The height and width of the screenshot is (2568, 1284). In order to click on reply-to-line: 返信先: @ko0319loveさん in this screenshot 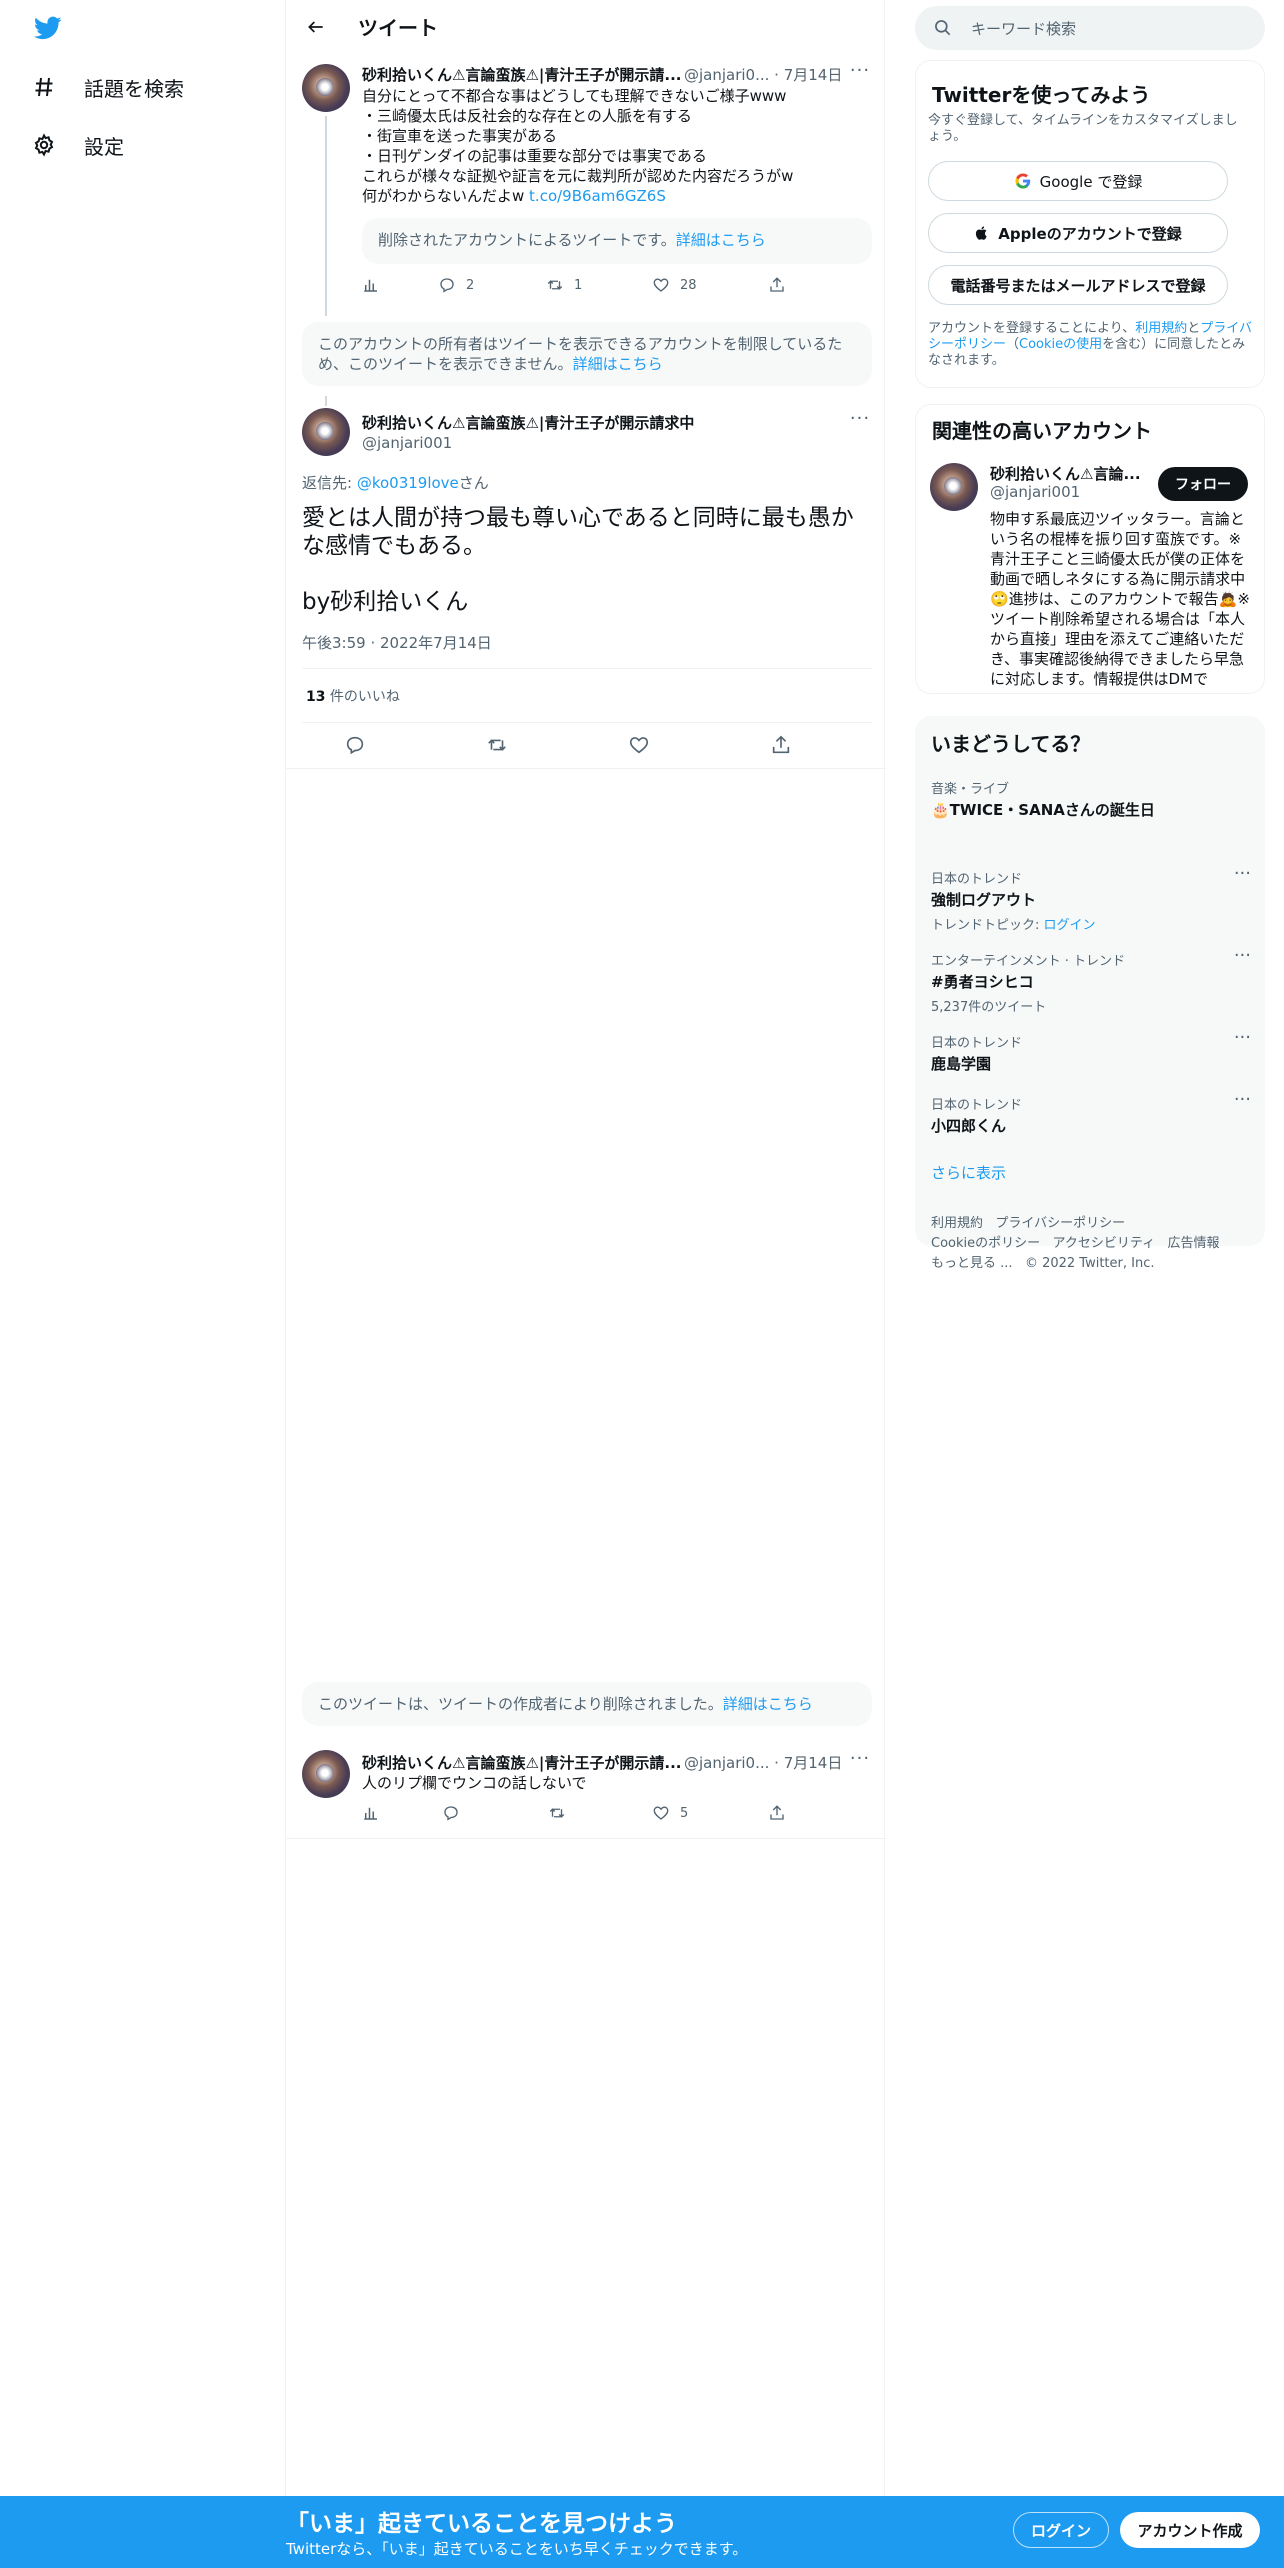, I will do `click(395, 482)`.